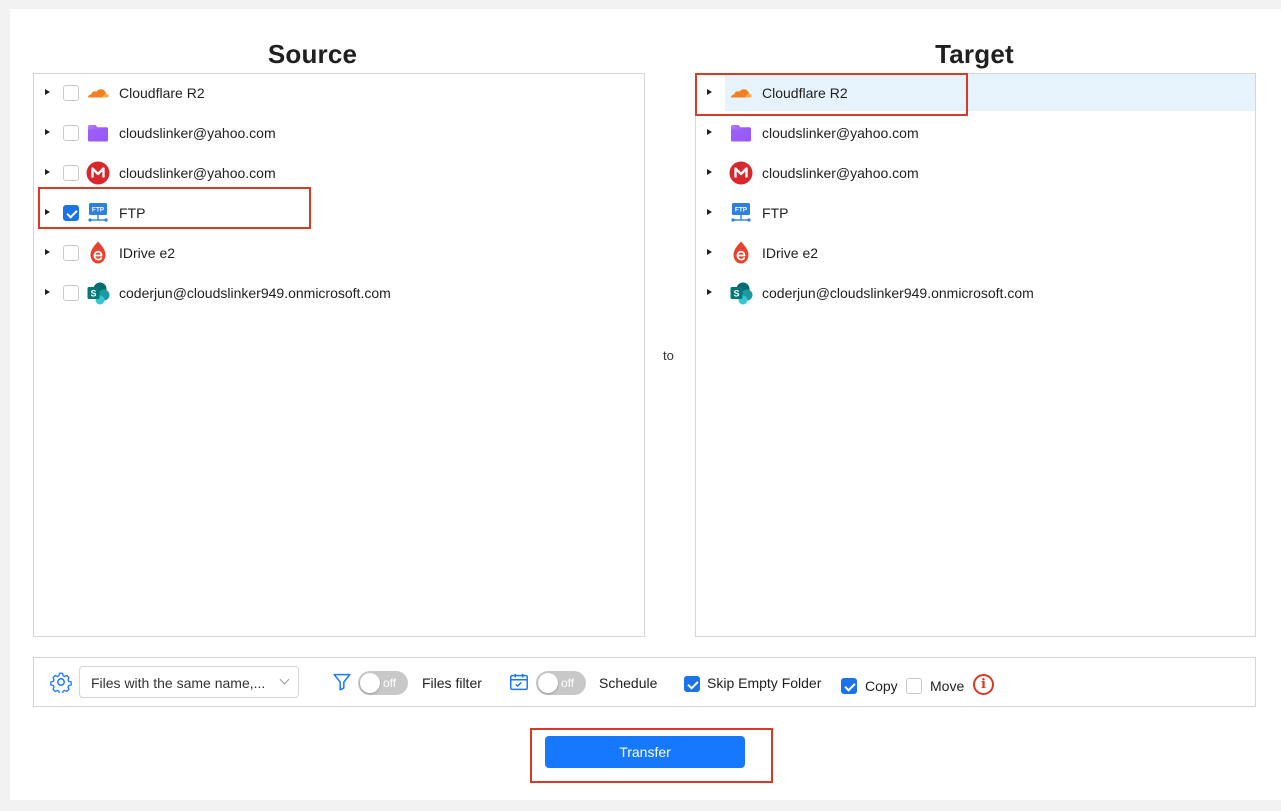  Describe the element at coordinates (981, 92) in the screenshot. I see `target-tree-item: Cloudflare R2` at that location.